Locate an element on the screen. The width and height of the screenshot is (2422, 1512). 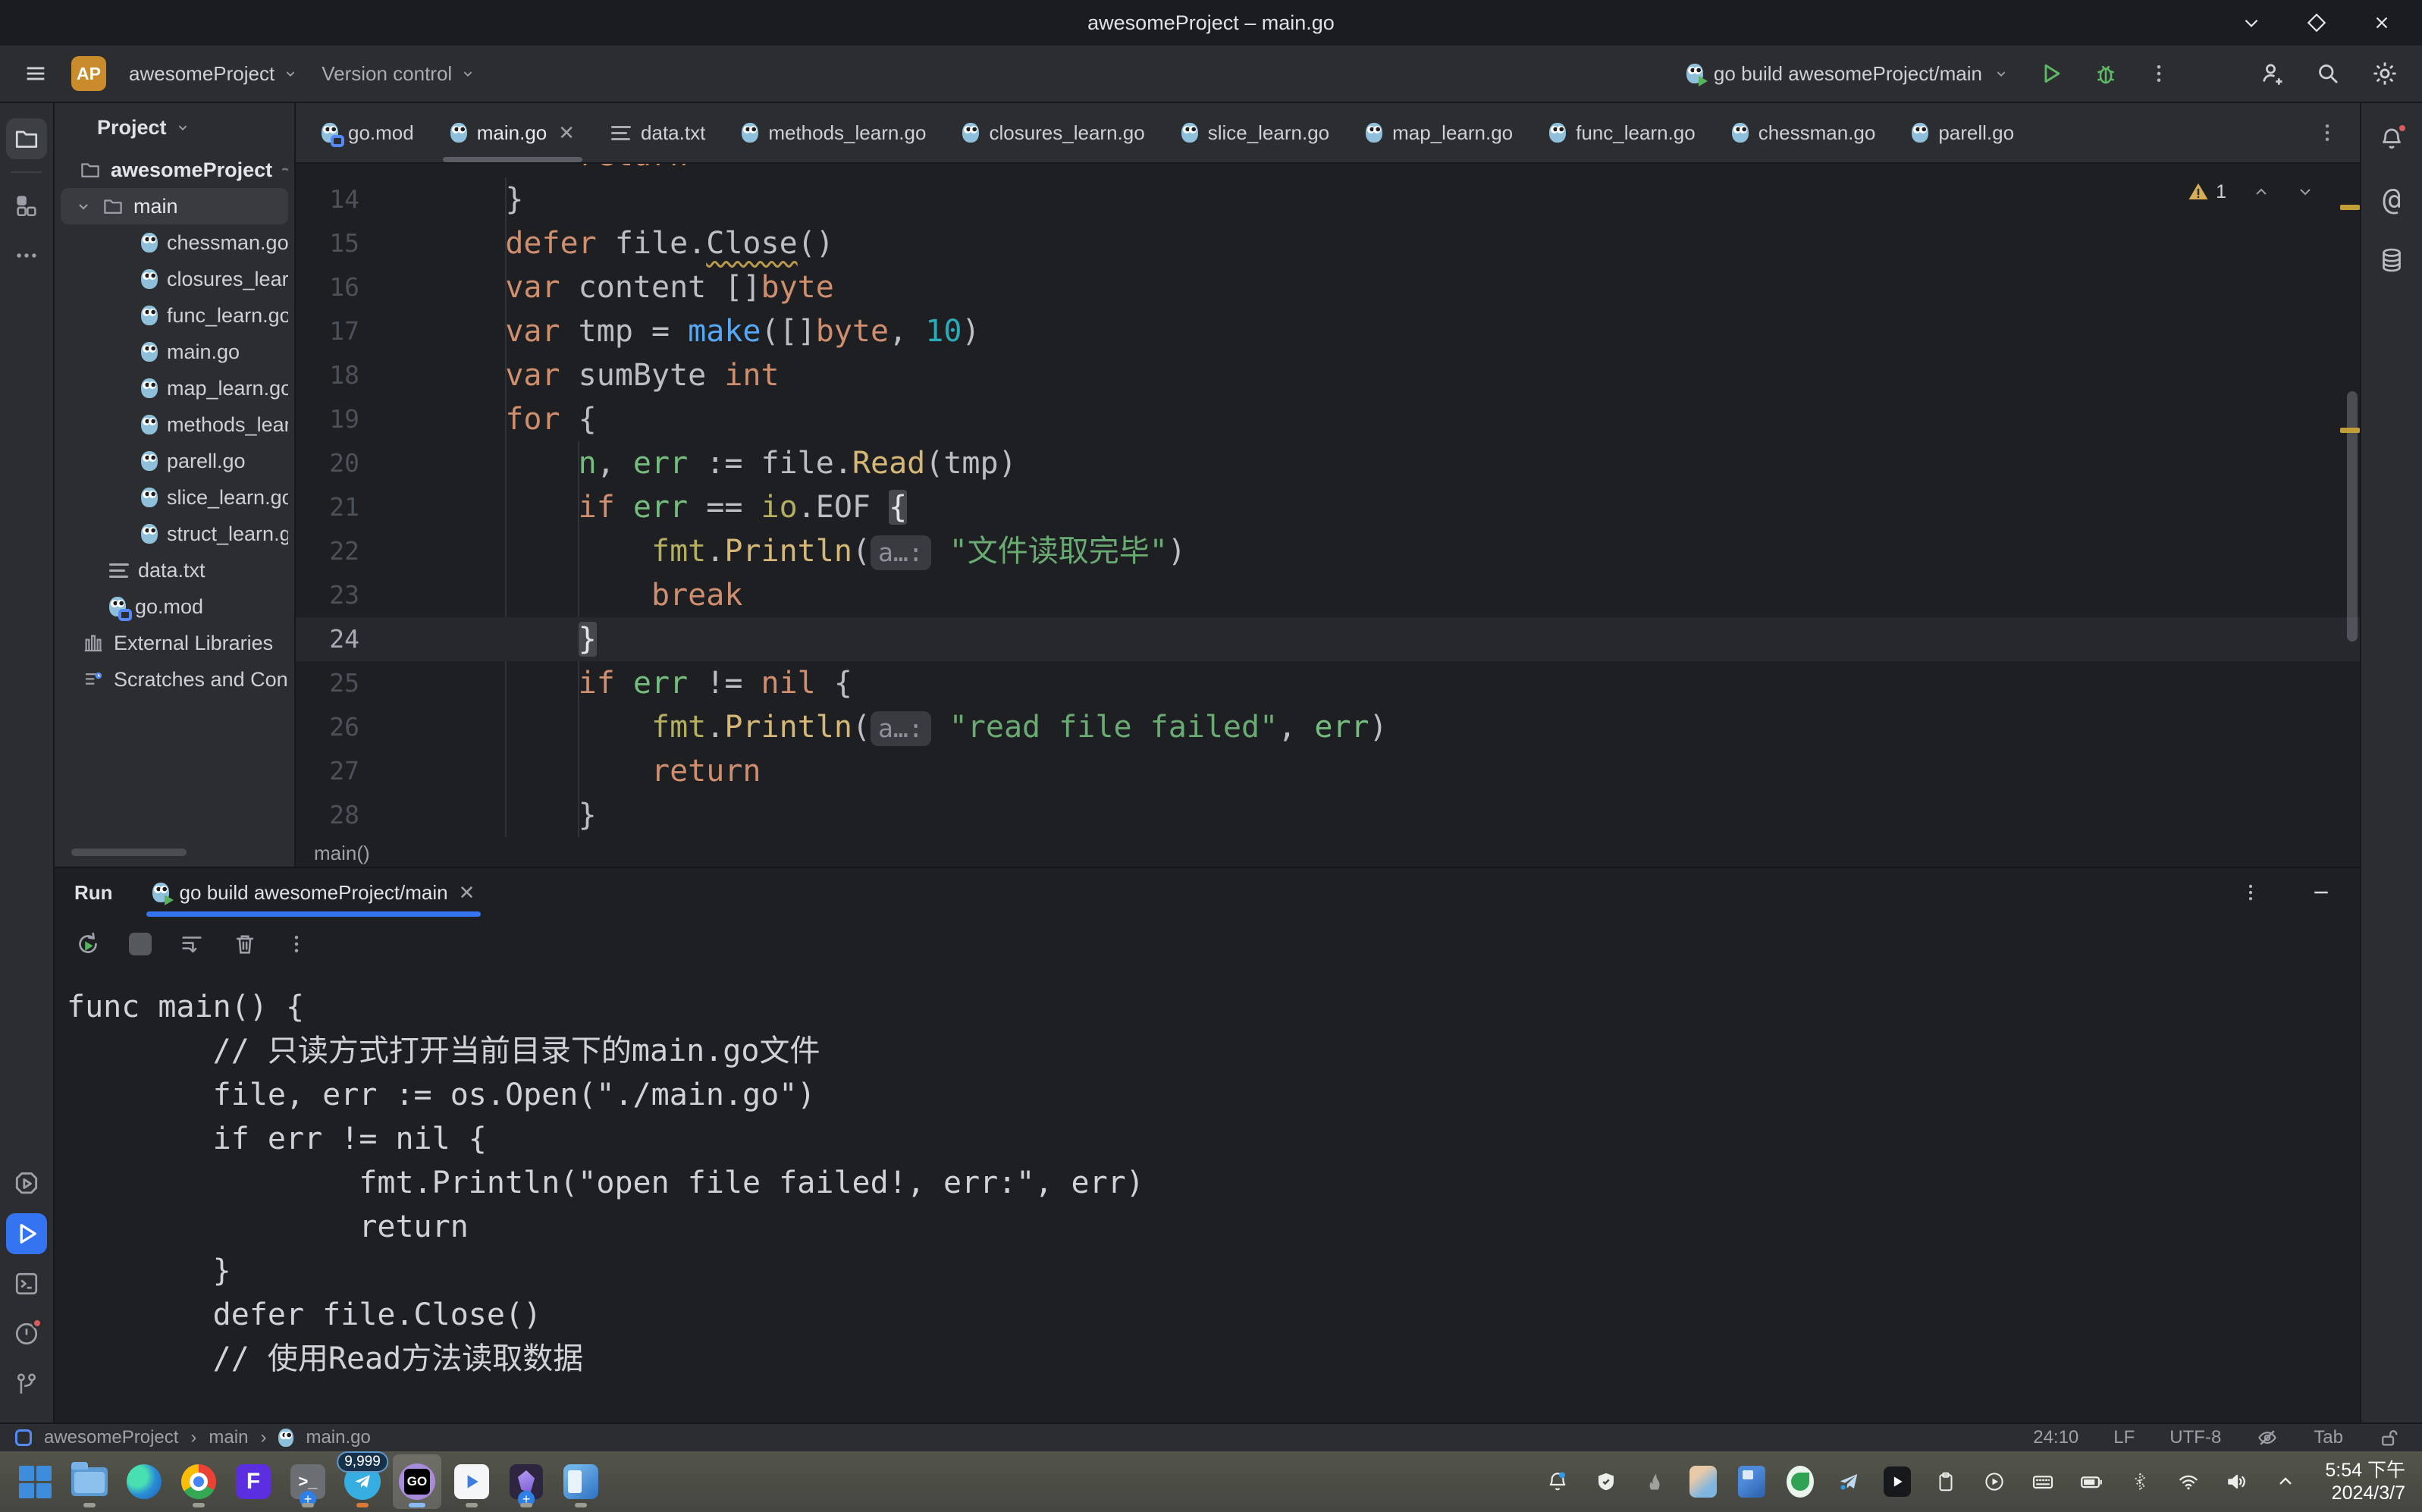
debug-button is located at coordinates (2106, 73).